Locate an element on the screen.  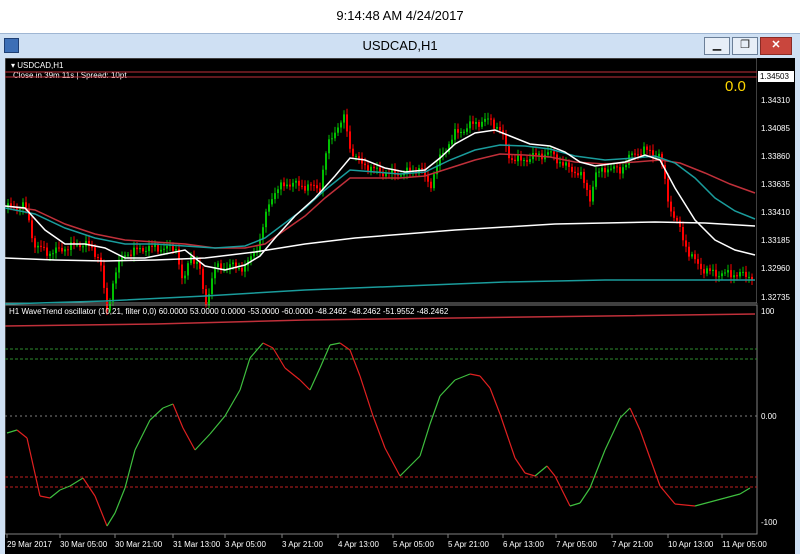
price-tick-5: 1.33185 is located at coordinates (775, 240).